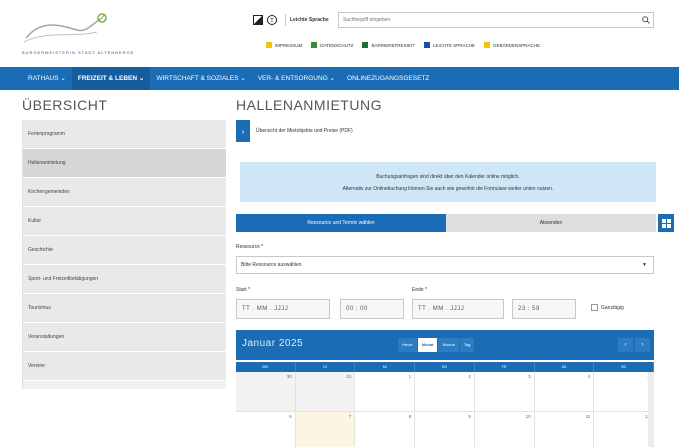  I want to click on weekday-label: DO, so click(445, 367).